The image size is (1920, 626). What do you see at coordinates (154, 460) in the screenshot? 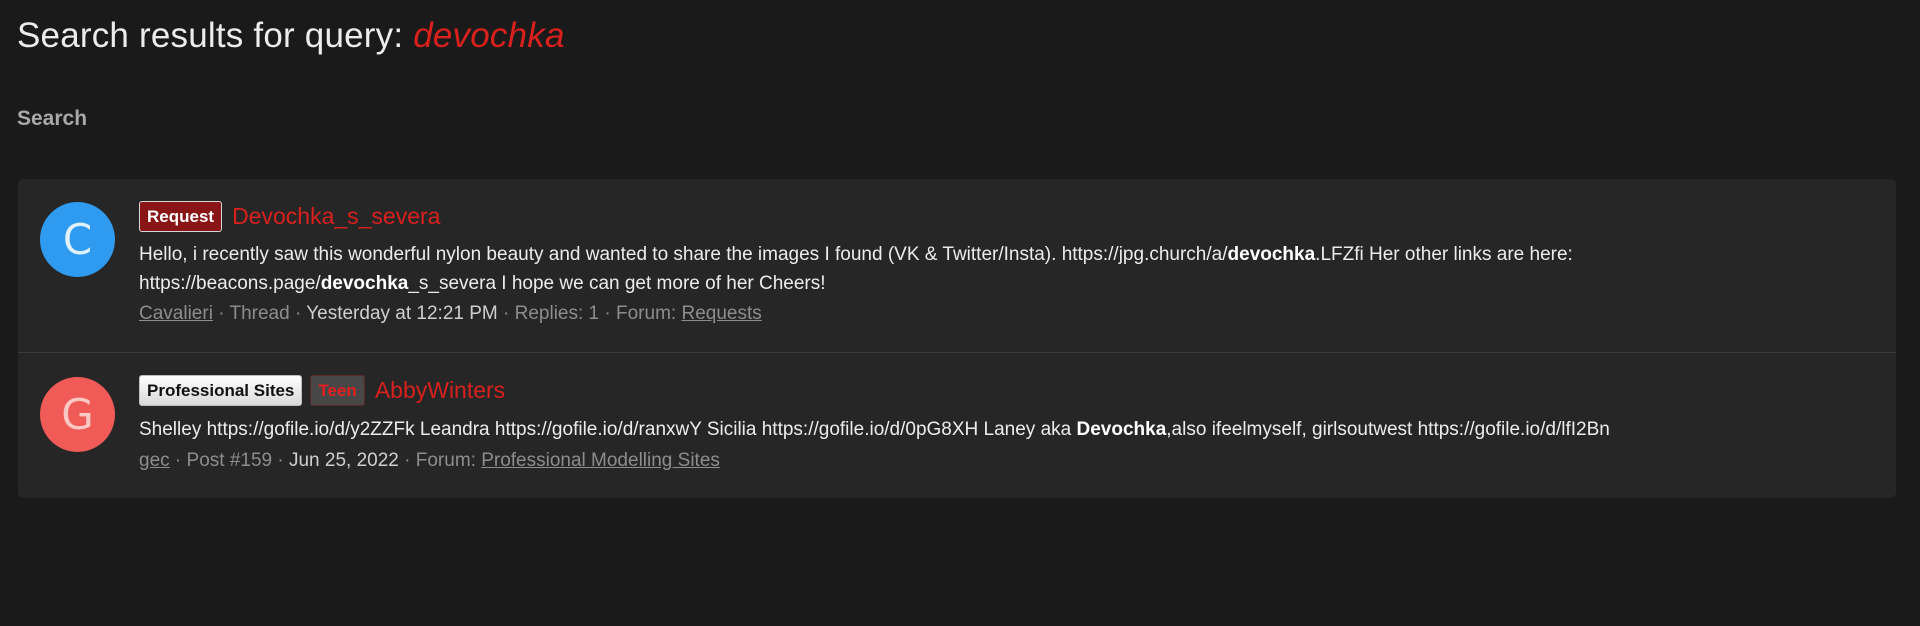
I see `author-link: gec` at bounding box center [154, 460].